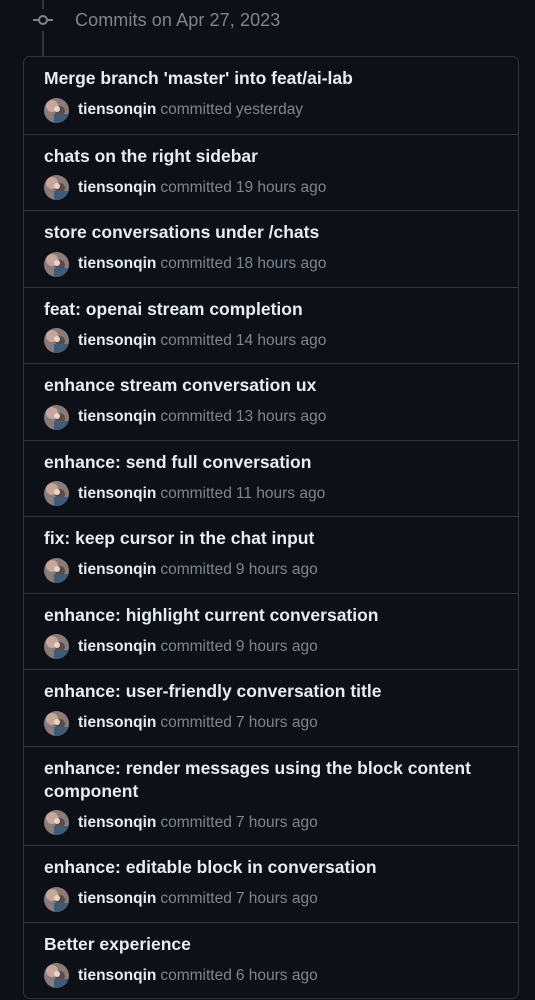 This screenshot has height=1000, width=535. Describe the element at coordinates (275, 309) in the screenshot. I see `commit-title-link: feat: openai stream completion` at that location.